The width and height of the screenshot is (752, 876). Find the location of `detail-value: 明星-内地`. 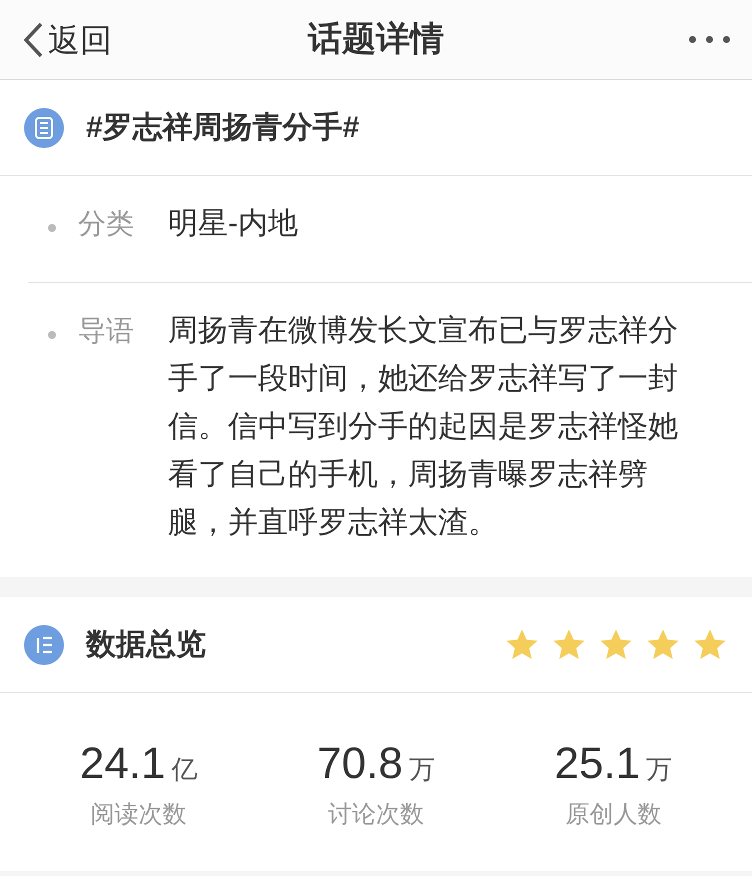

detail-value: 明星-内地 is located at coordinates (233, 224).